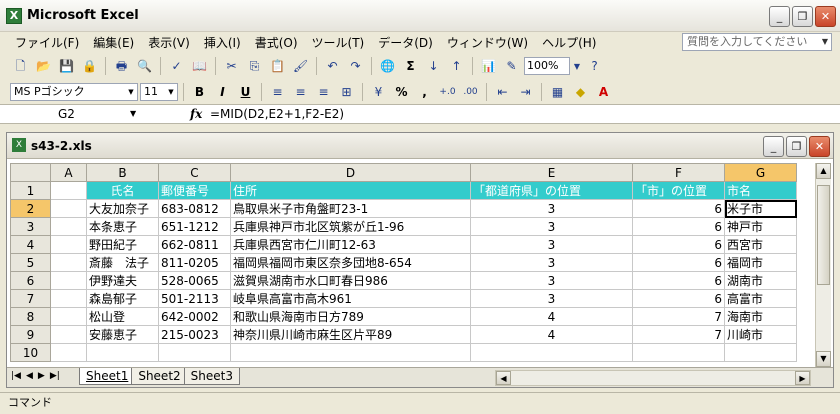  What do you see at coordinates (569, 42) in the screenshot?
I see `menu-help: ヘルプ(H)` at bounding box center [569, 42].